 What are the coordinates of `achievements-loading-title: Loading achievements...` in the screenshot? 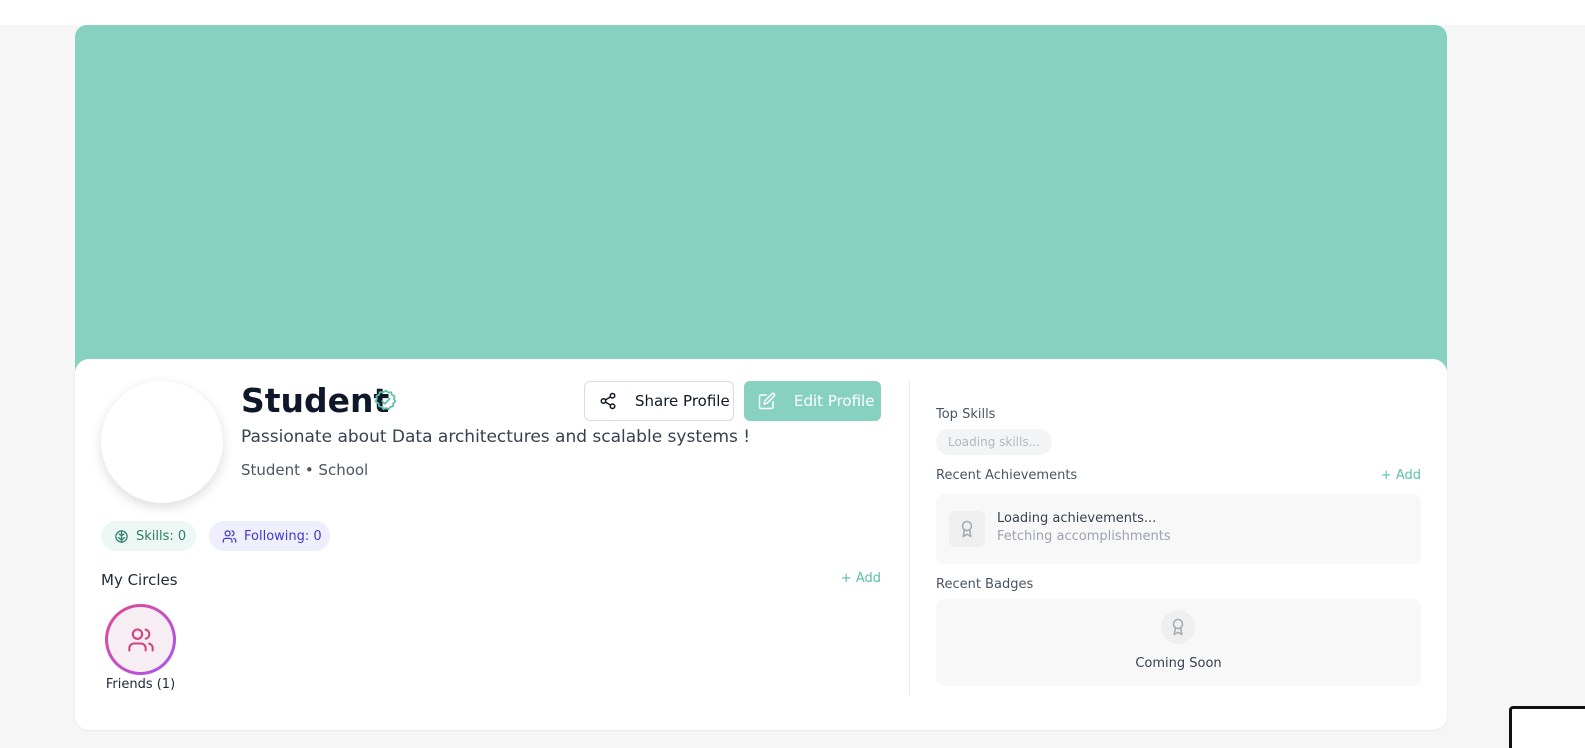 It's located at (1077, 518).